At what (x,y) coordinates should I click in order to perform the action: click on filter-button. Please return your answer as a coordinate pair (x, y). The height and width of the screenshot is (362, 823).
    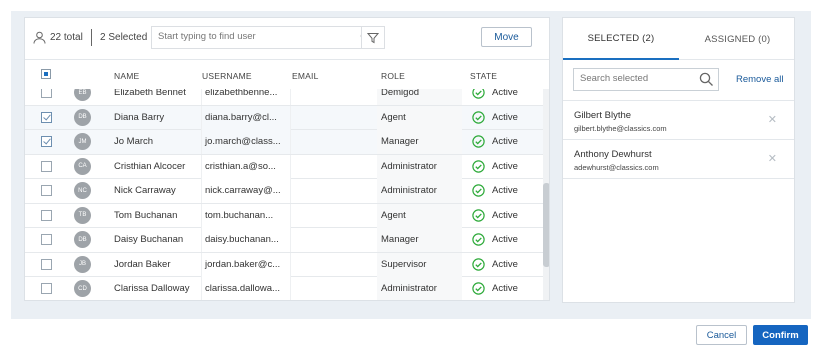
    Looking at the image, I should click on (373, 37).